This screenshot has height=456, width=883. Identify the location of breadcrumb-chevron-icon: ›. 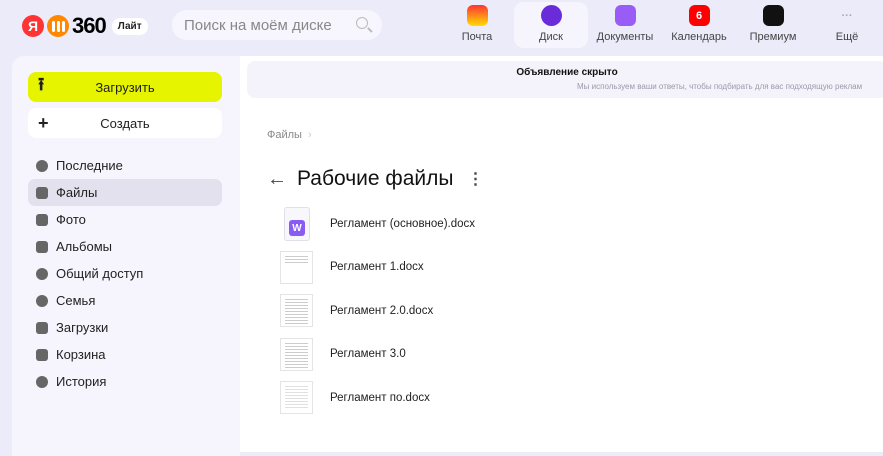
(309, 135).